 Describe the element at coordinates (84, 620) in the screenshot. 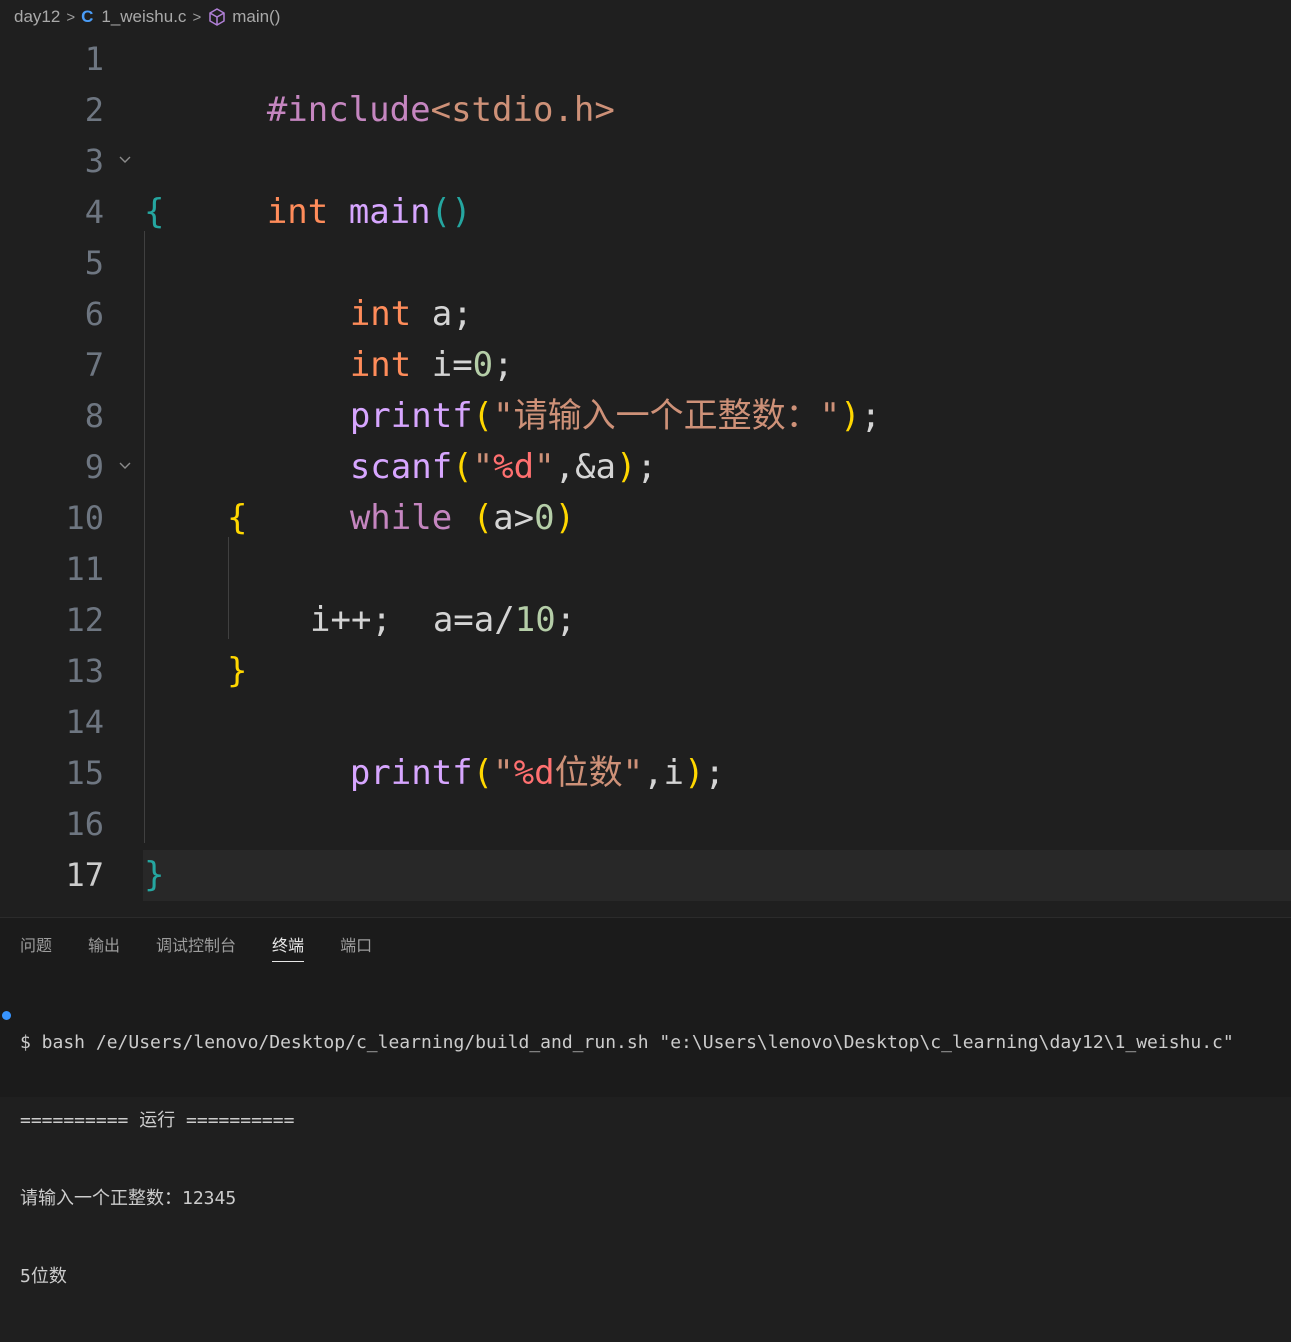

I see `line-number: 12` at that location.